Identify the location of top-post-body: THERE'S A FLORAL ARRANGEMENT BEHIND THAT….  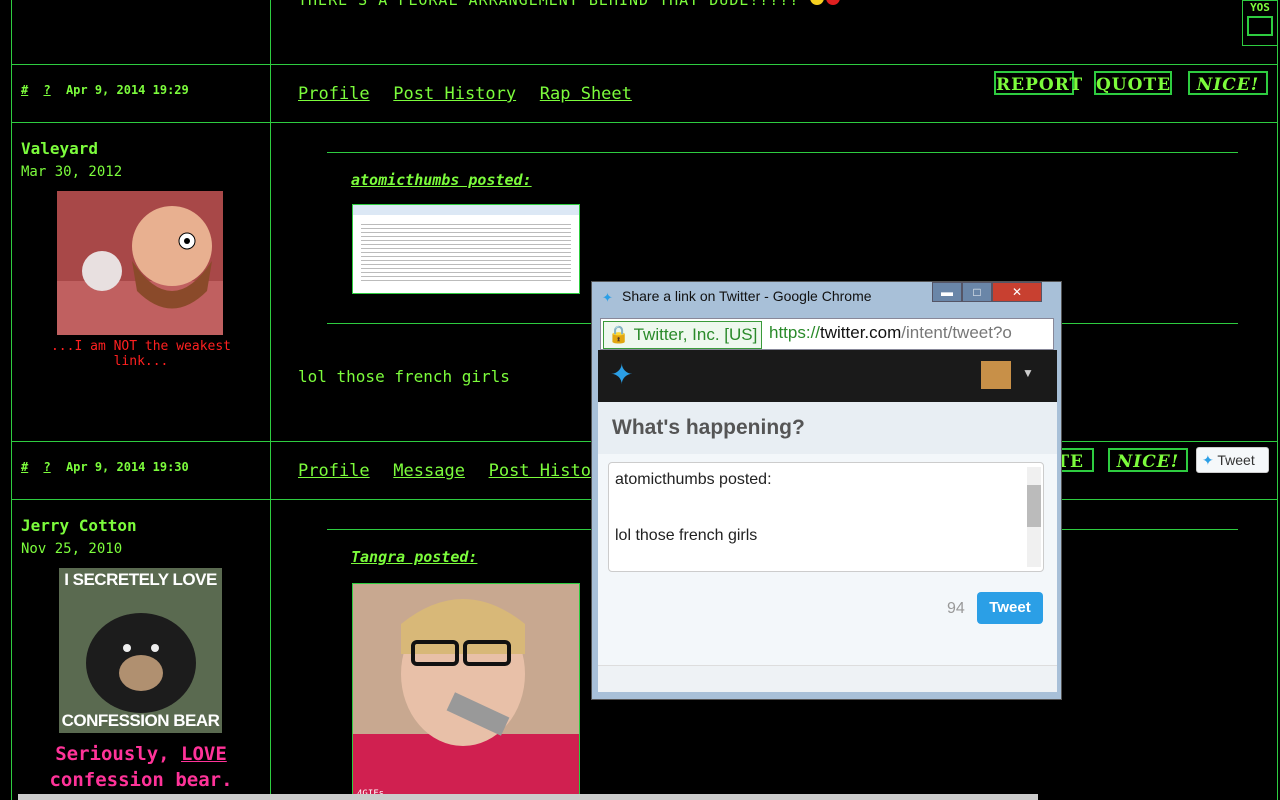
(554, 4).